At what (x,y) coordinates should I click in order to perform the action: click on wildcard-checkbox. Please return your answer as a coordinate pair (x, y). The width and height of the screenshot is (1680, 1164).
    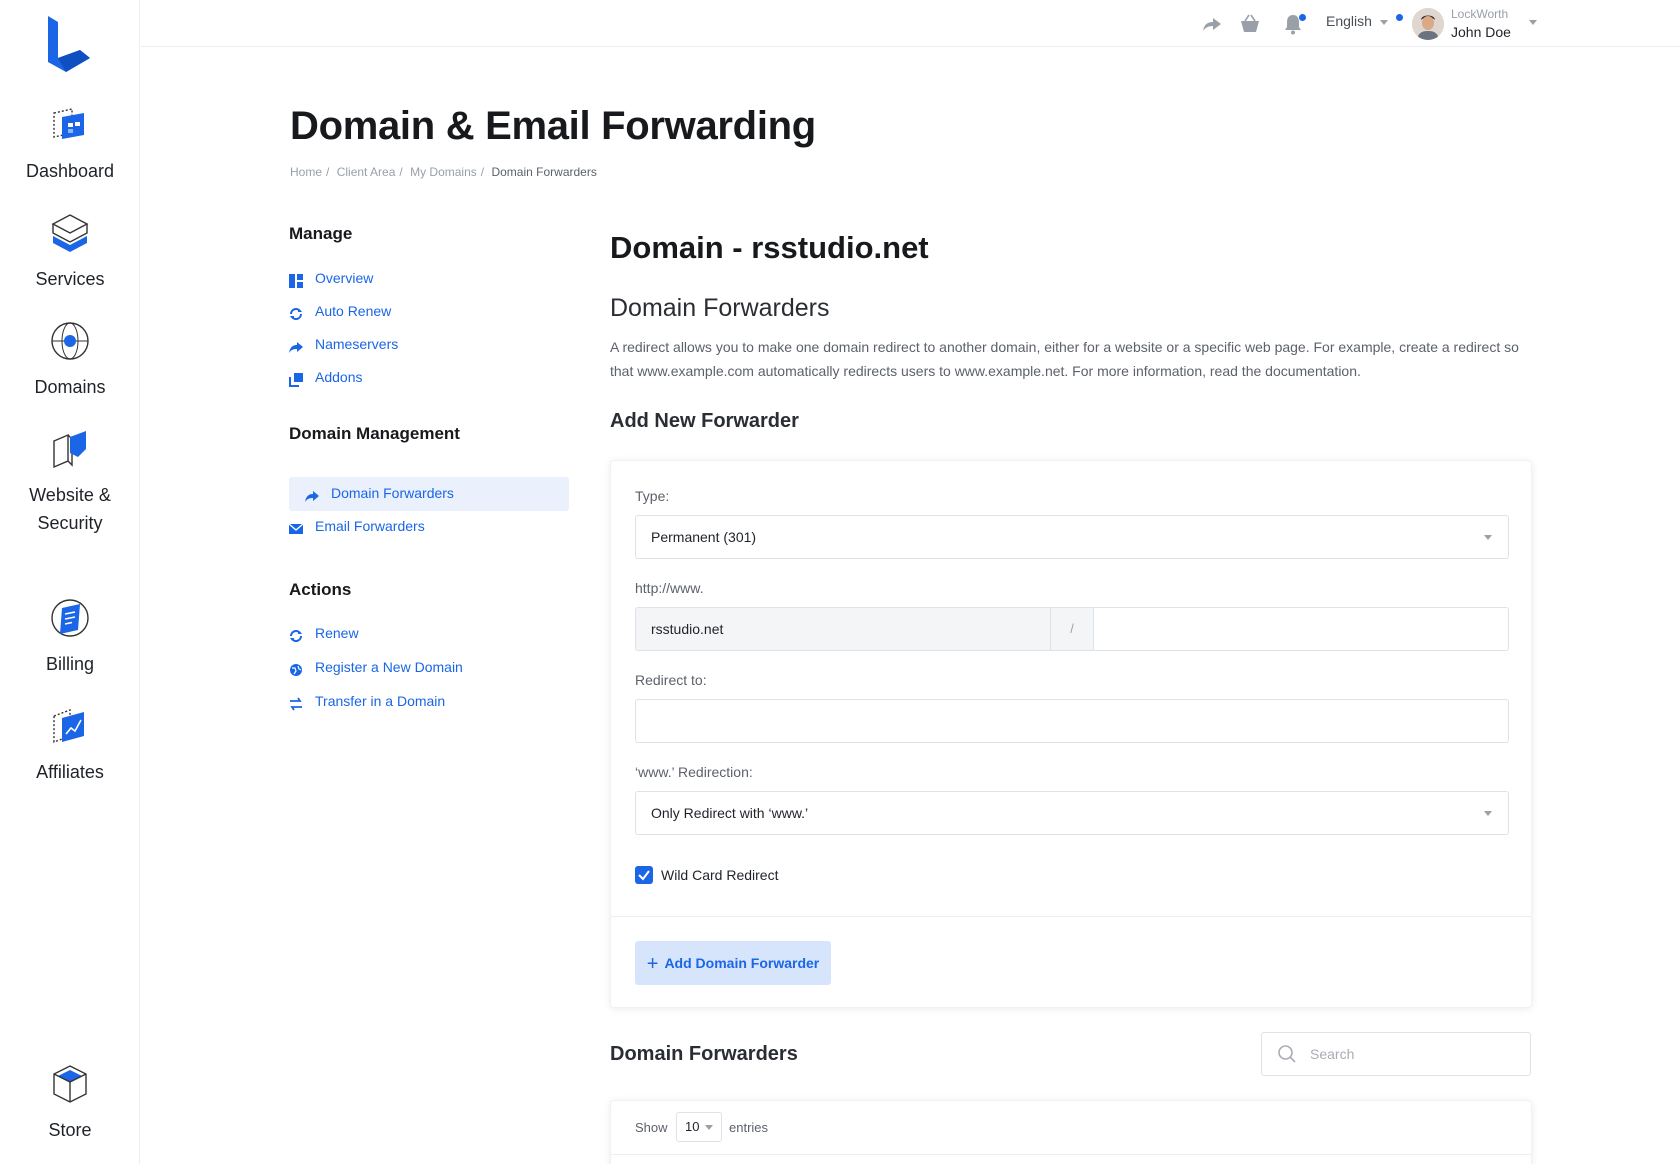
    Looking at the image, I should click on (644, 875).